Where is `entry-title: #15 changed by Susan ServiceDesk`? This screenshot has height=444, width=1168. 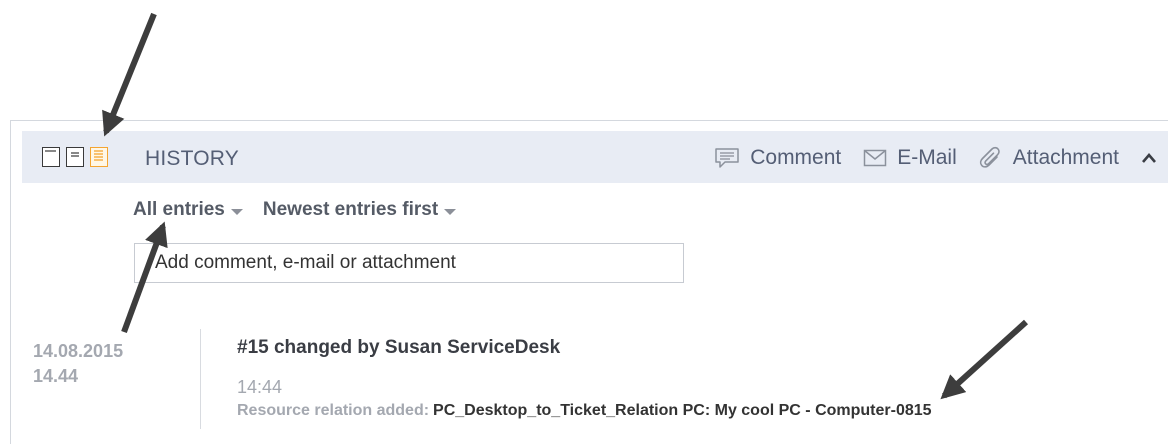 entry-title: #15 changed by Susan ServiceDesk is located at coordinates (399, 347).